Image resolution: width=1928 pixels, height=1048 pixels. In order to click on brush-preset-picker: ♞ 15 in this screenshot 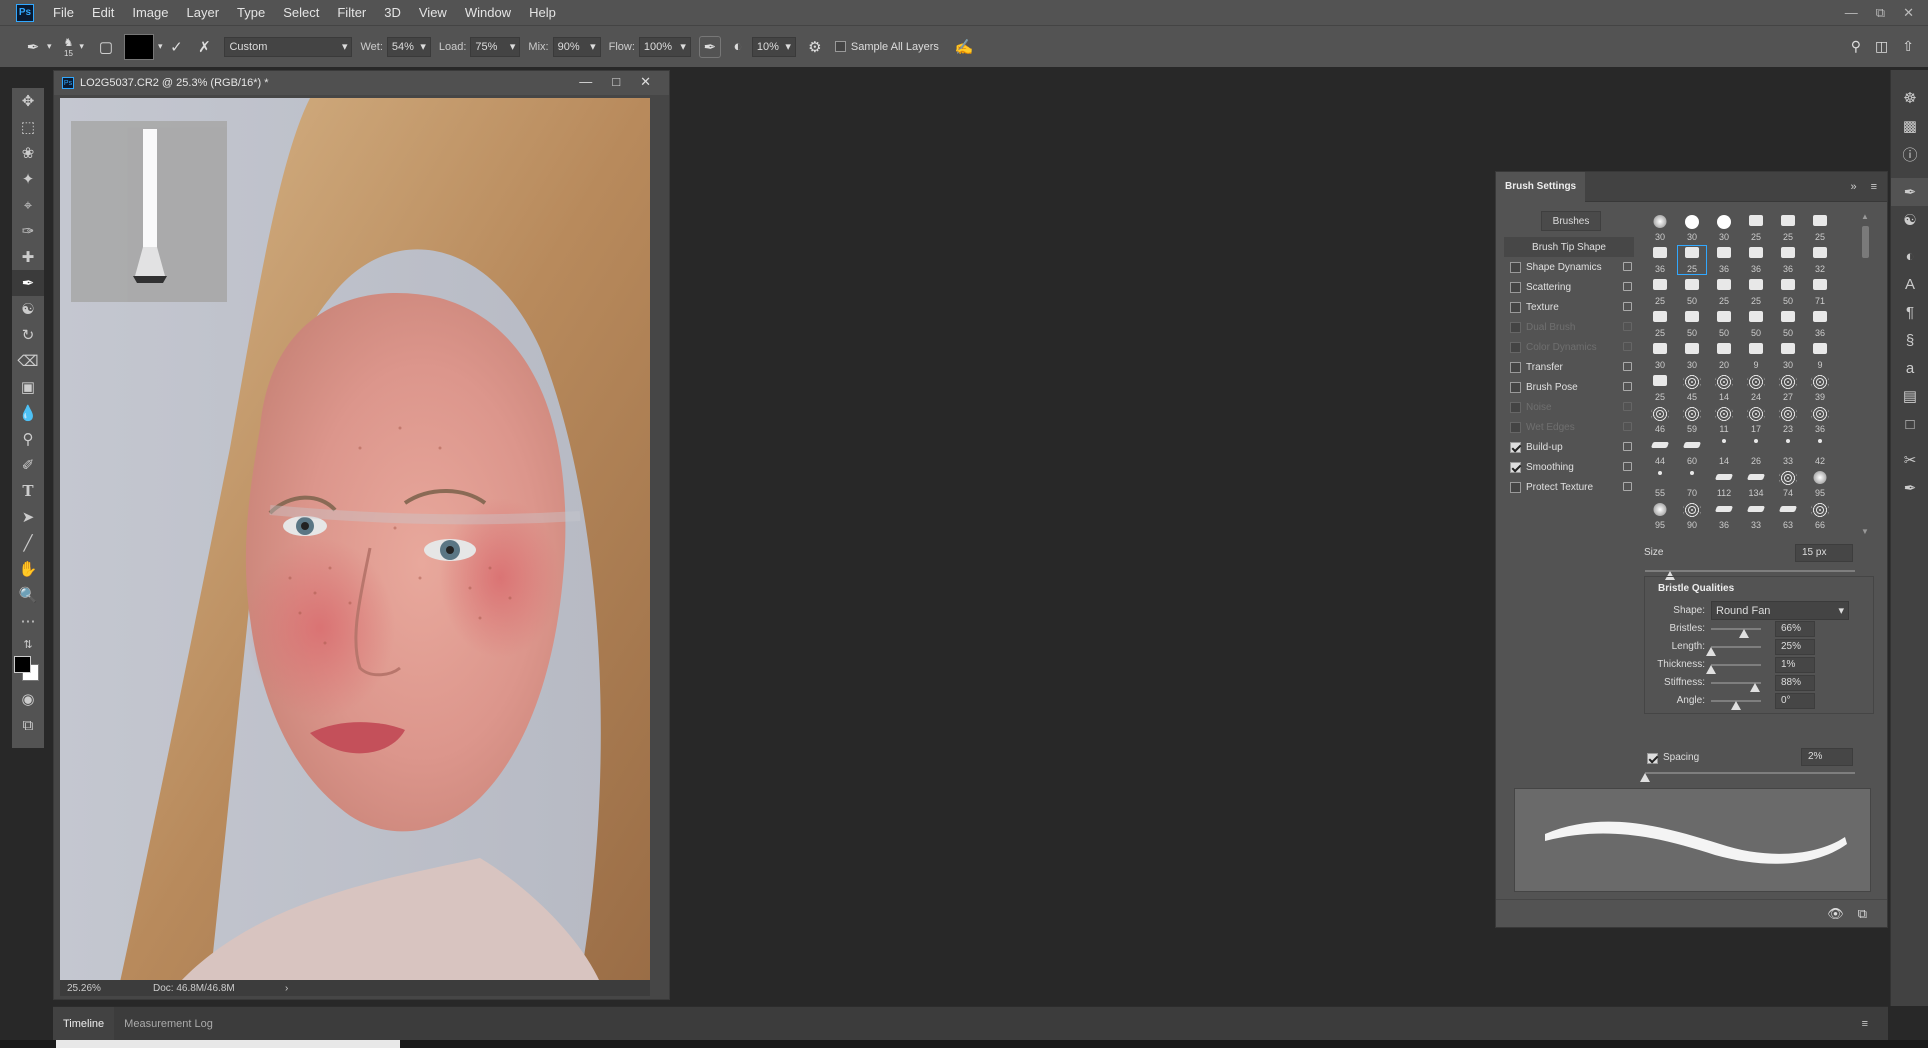, I will do `click(69, 47)`.